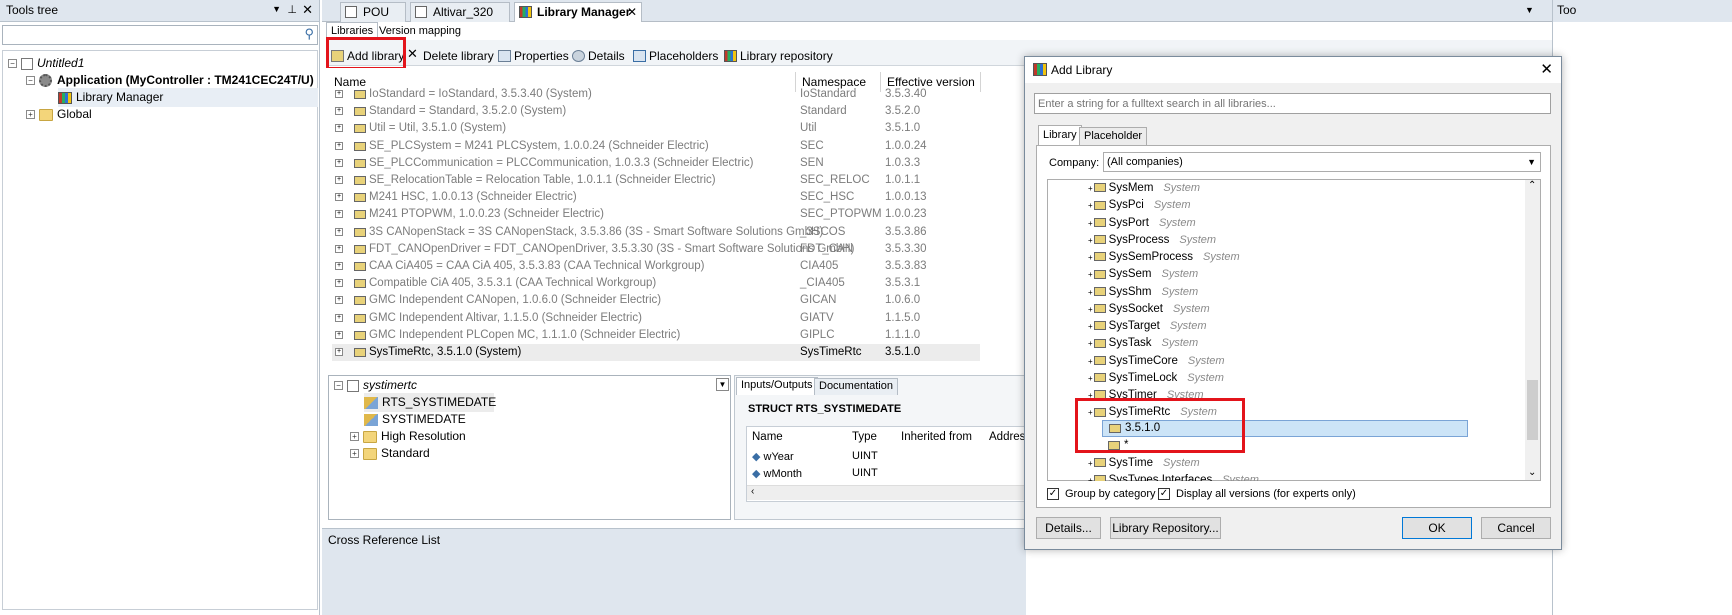  Describe the element at coordinates (773, 456) in the screenshot. I see `io-row: ◆ wYear` at that location.